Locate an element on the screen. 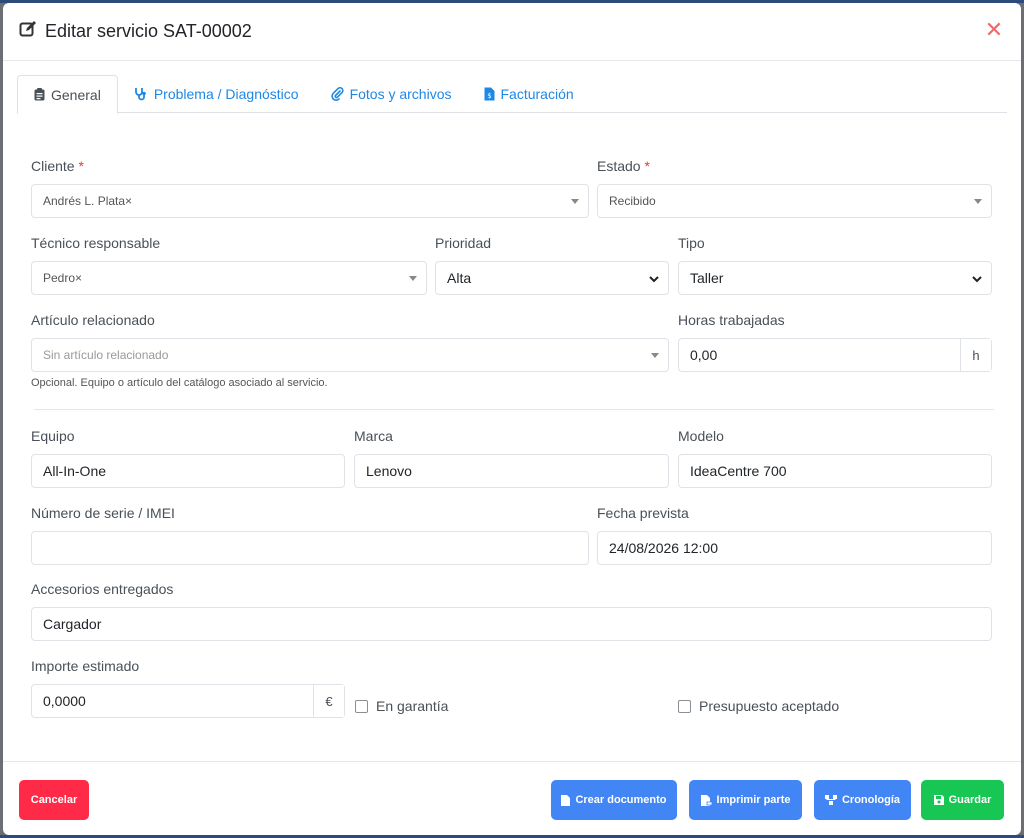  tab-fotos-archivos: Fotos y archivos is located at coordinates (391, 94).